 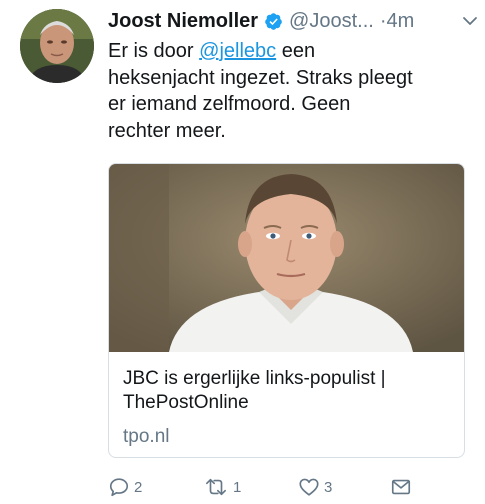 I want to click on tweet-text-line: Er is door @jellebc een, so click(x=212, y=51).